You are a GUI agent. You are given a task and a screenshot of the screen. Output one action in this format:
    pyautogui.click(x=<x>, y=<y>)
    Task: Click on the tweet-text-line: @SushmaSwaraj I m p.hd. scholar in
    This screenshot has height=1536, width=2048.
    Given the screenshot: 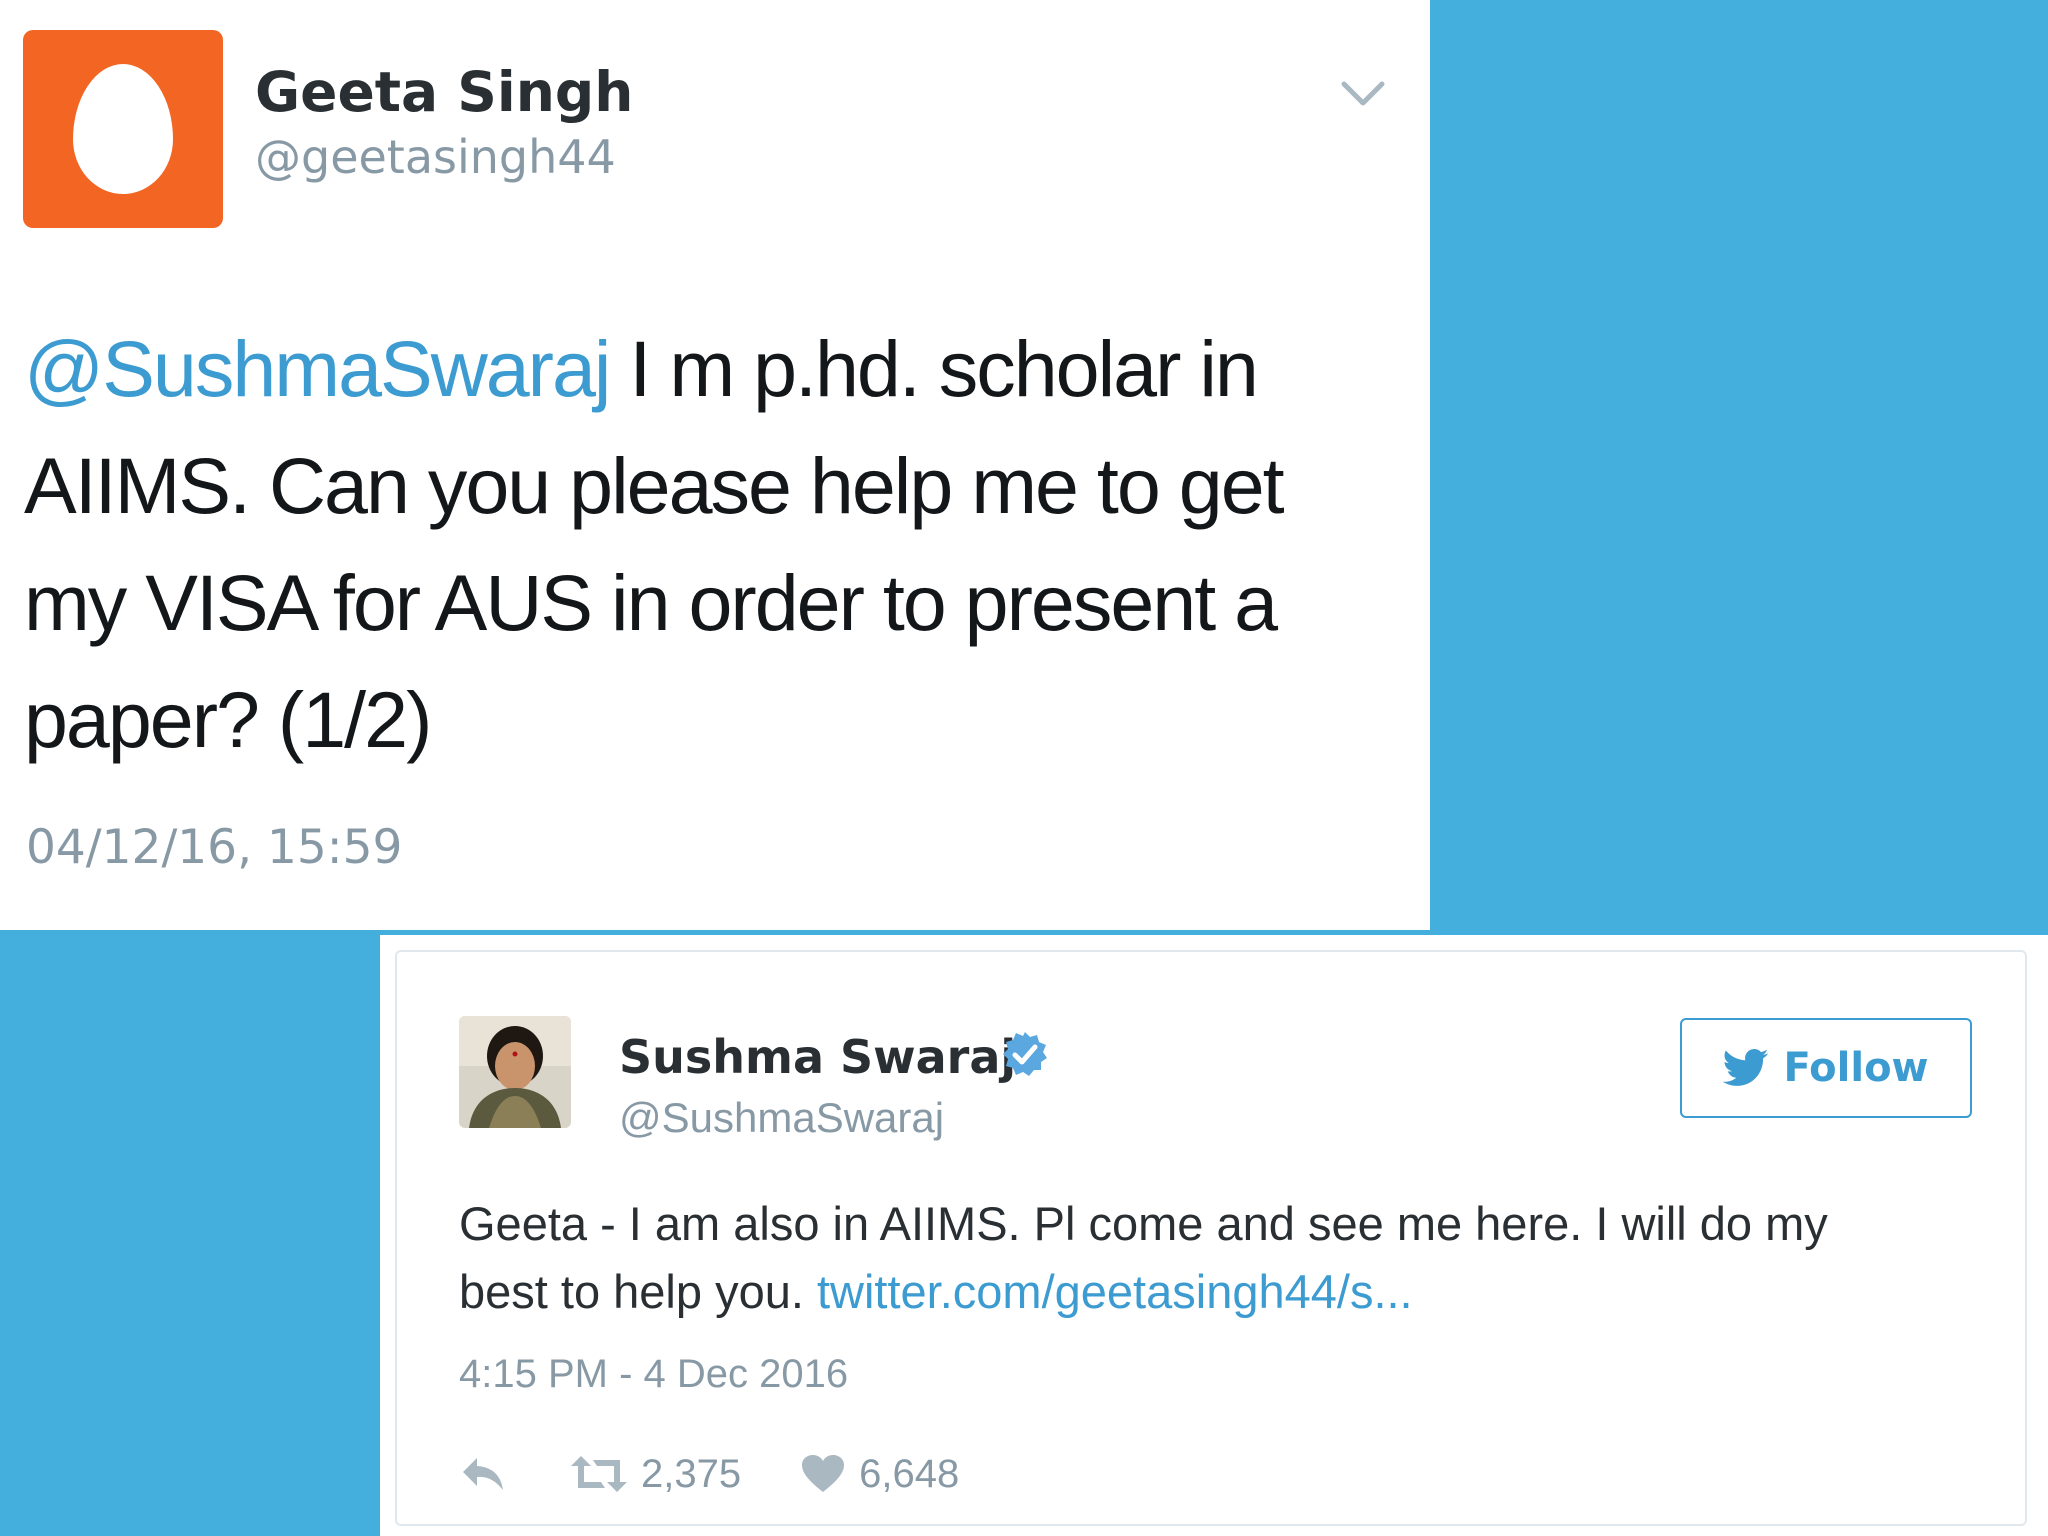 What is the action you would take?
    pyautogui.click(x=714, y=368)
    